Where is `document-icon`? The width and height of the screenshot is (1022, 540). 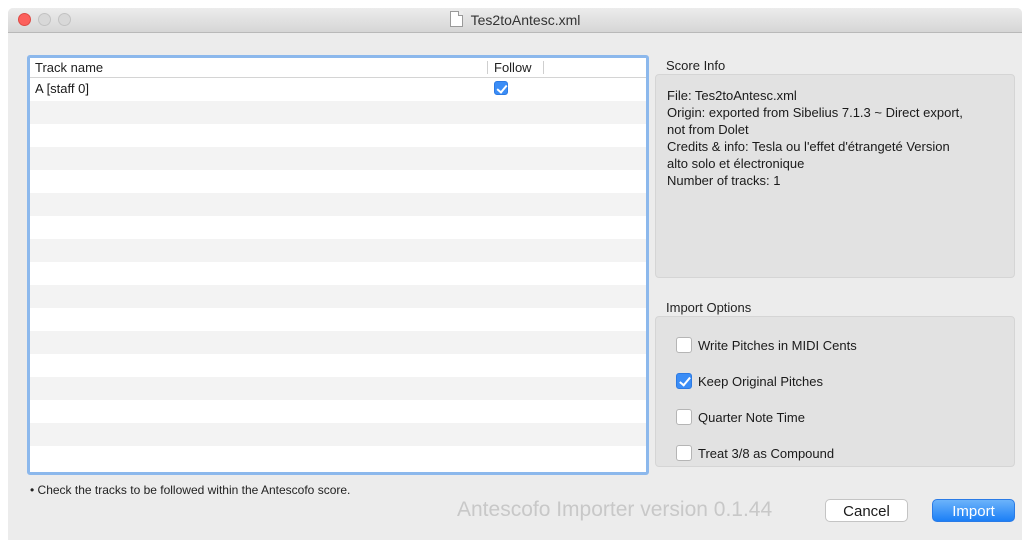
document-icon is located at coordinates (456, 19).